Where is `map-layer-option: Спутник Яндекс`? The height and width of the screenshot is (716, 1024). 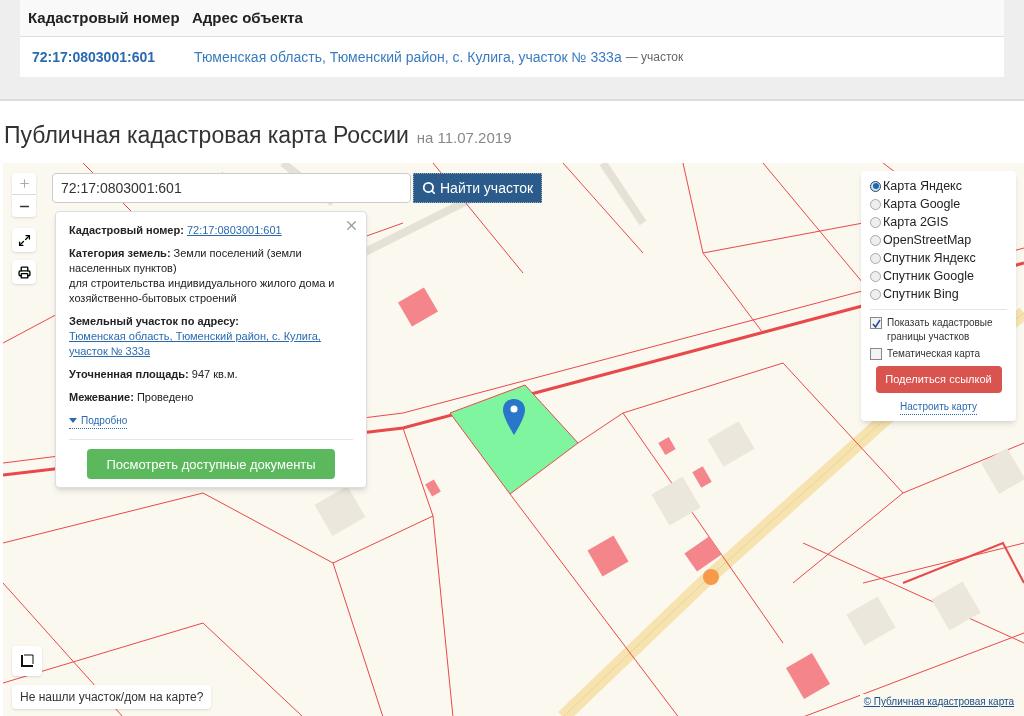
map-layer-option: Спутник Яндекс is located at coordinates (938, 258).